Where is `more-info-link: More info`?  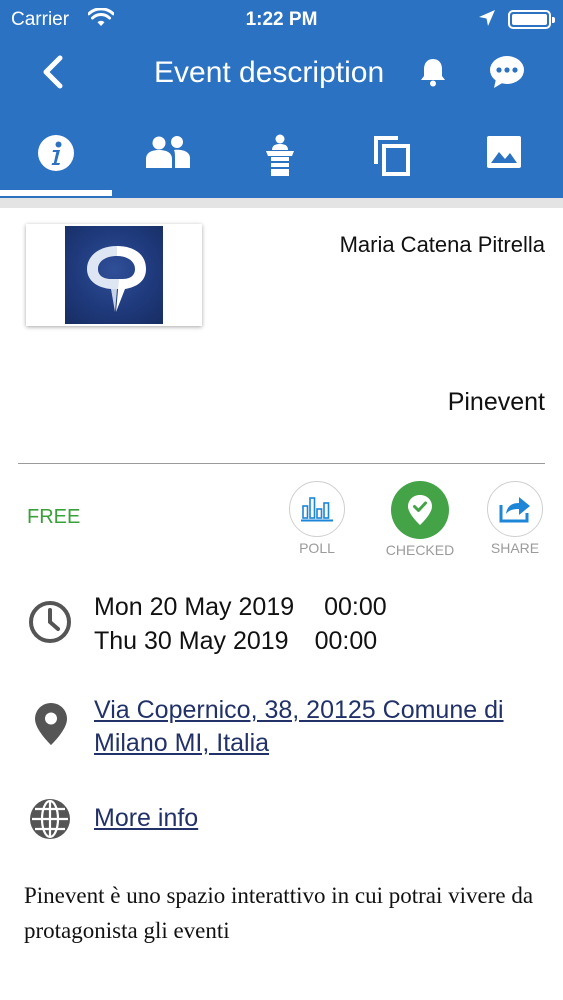 more-info-link: More info is located at coordinates (146, 818).